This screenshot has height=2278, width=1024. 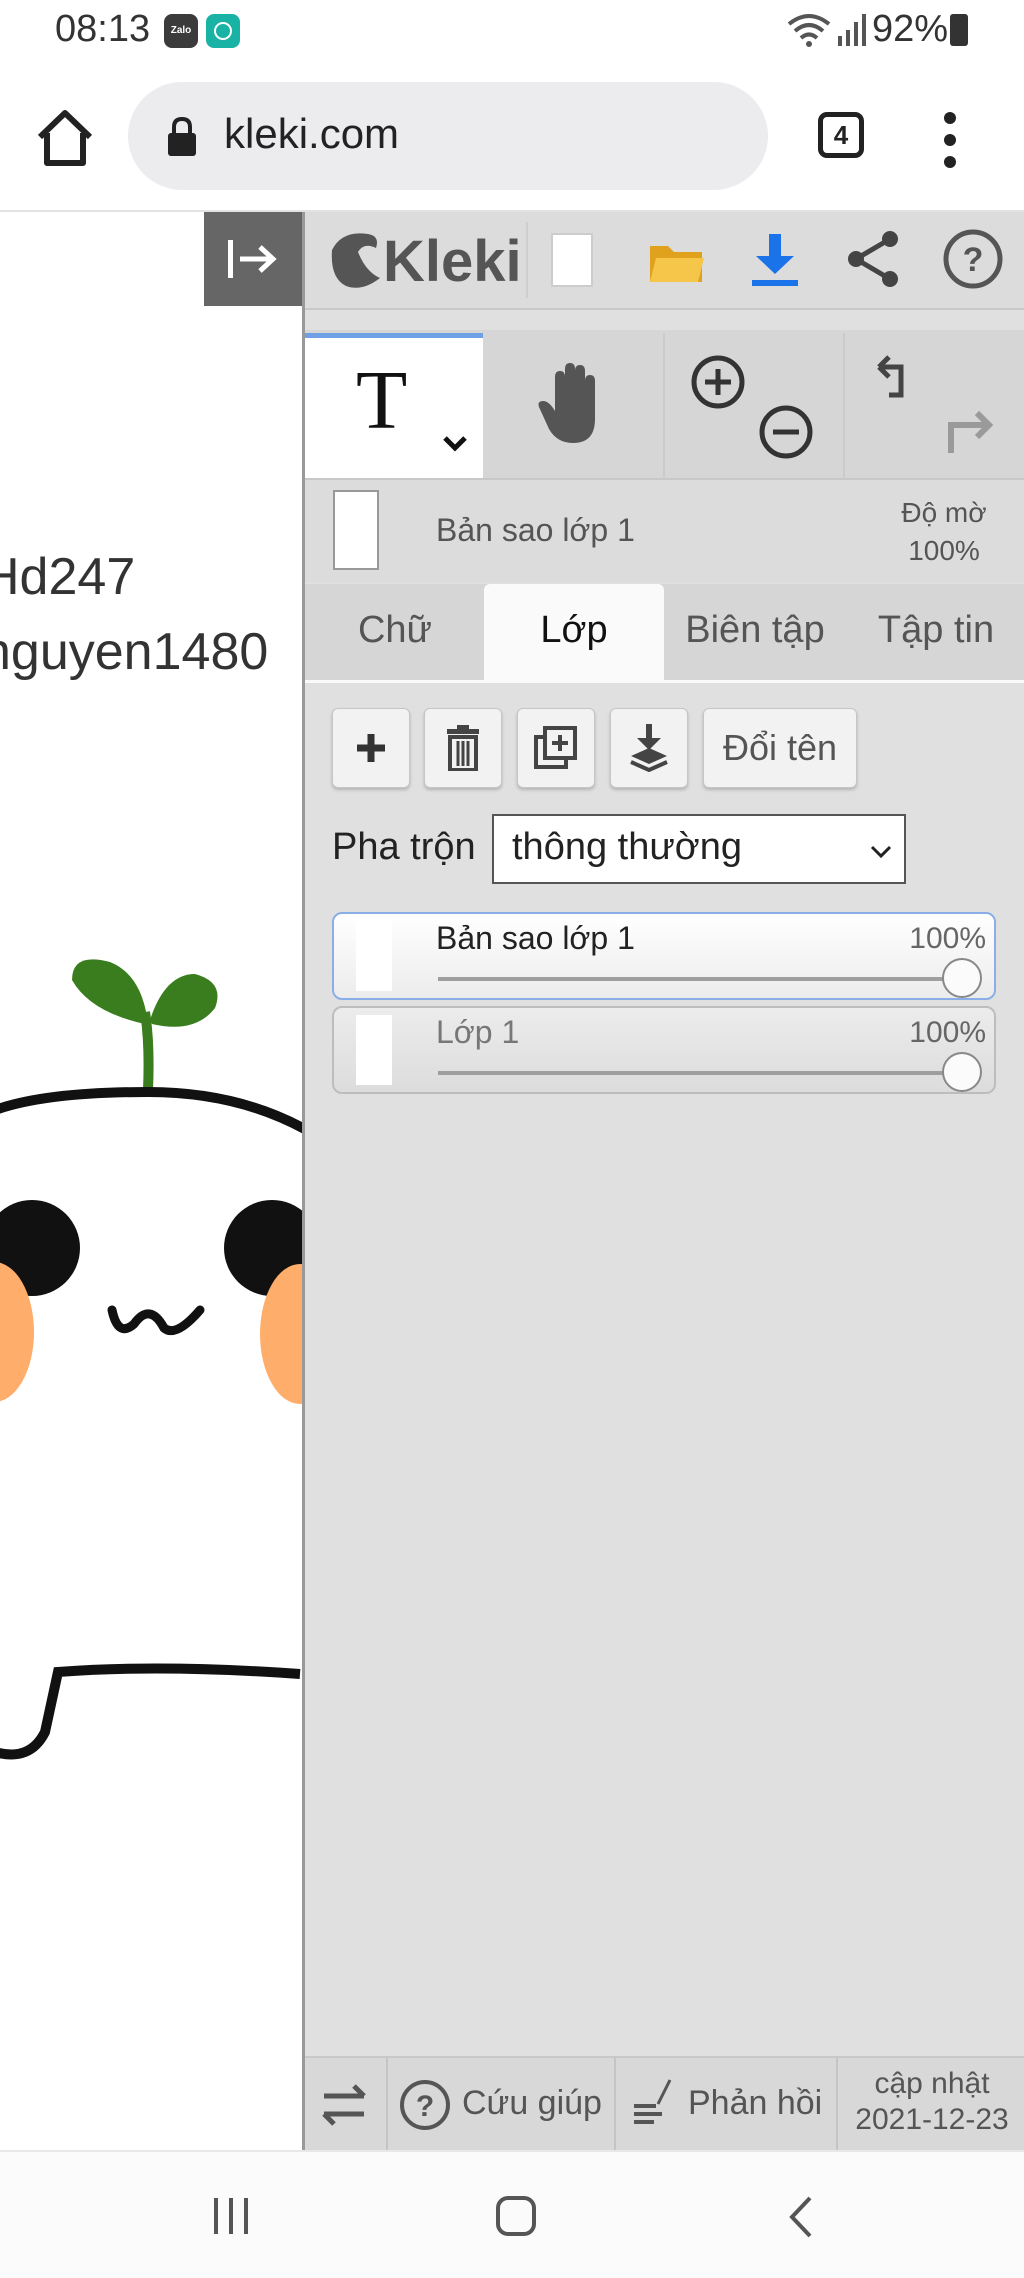 I want to click on collapse-arrow-icon, so click(x=252, y=259).